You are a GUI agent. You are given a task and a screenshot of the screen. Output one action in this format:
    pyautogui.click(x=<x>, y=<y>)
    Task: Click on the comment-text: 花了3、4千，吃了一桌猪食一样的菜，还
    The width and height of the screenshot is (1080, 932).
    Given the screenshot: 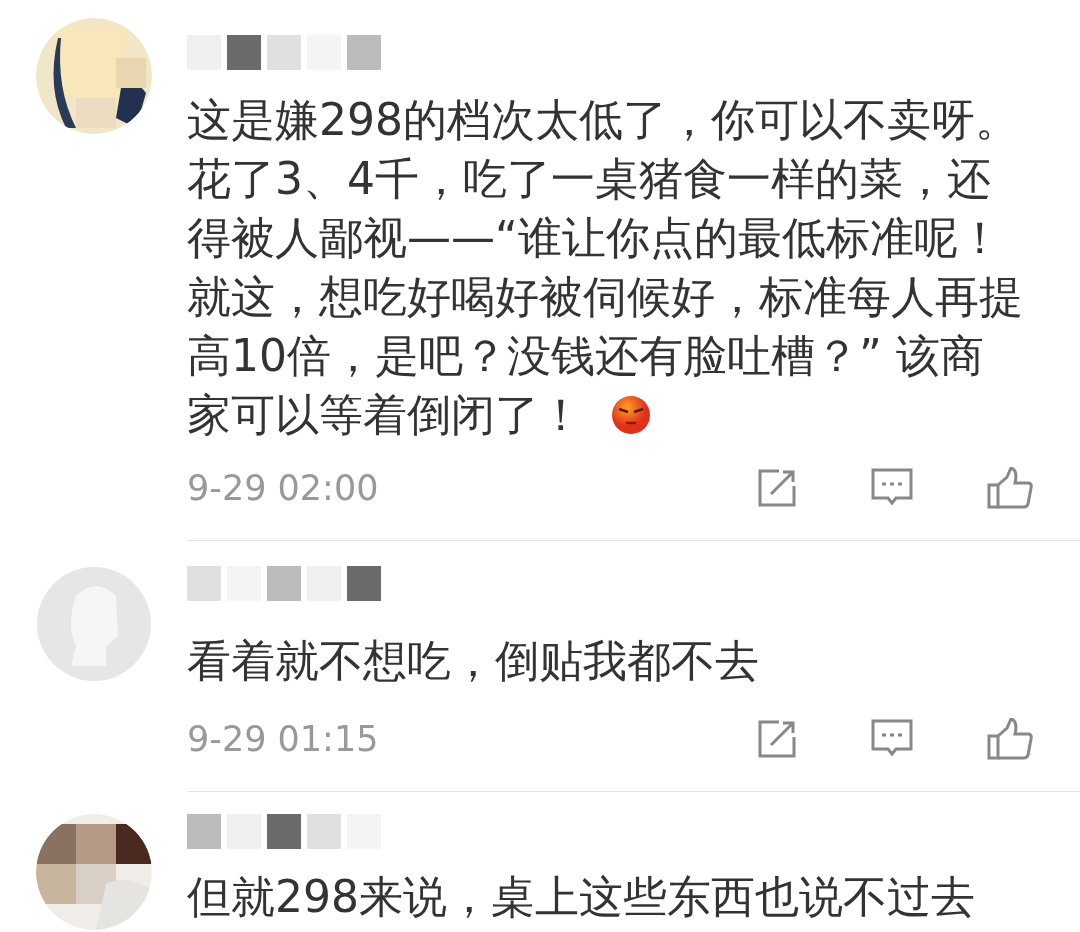 What is the action you would take?
    pyautogui.click(x=589, y=179)
    